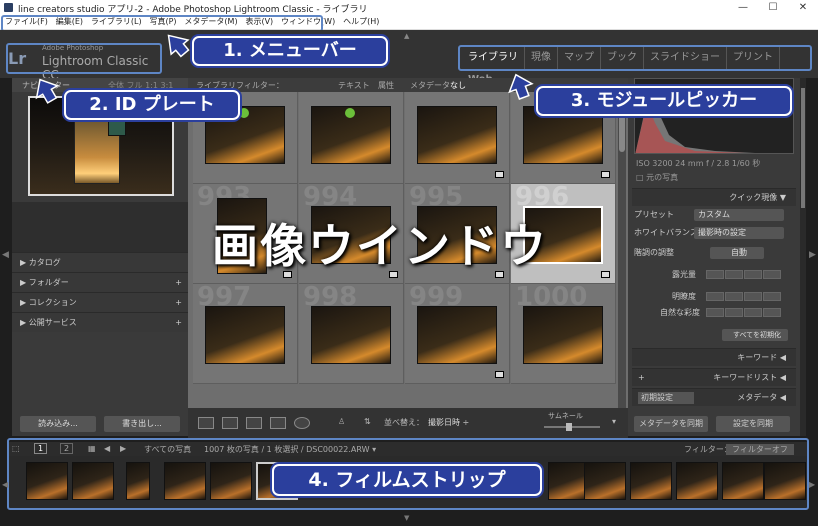  What do you see at coordinates (448, 422) in the screenshot?
I see `sort-value: 撮影日時 ÷` at bounding box center [448, 422].